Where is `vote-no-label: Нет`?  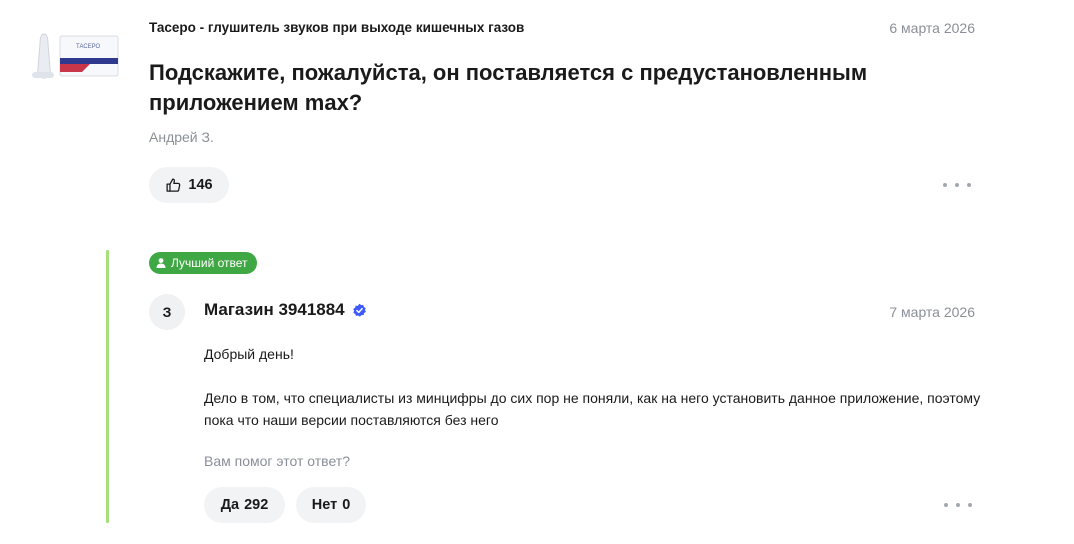 vote-no-label: Нет is located at coordinates (324, 505).